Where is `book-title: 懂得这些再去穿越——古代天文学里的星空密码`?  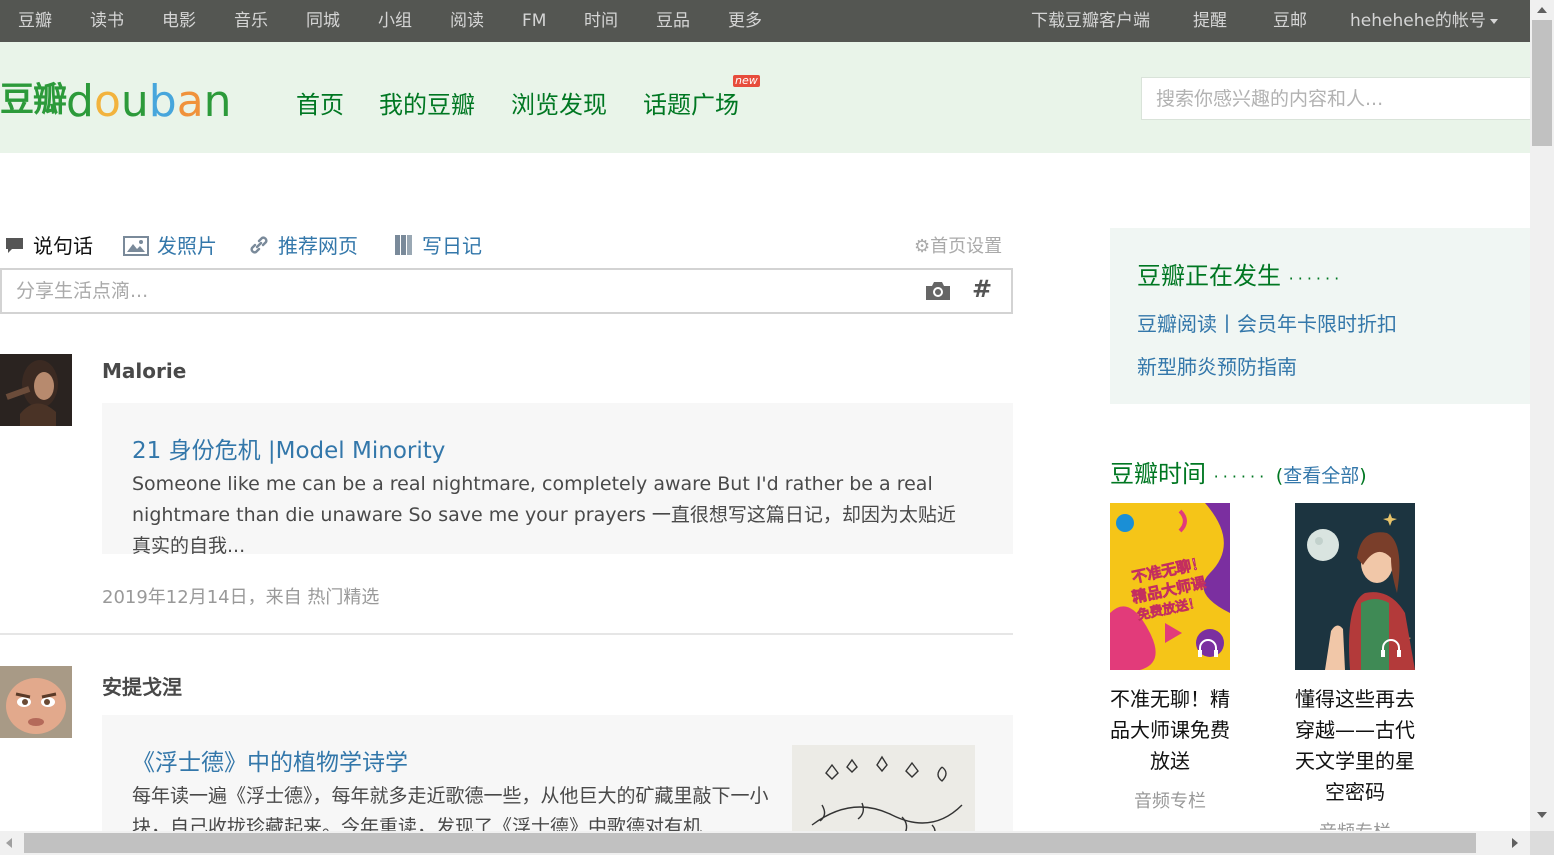
book-title: 懂得这些再去穿越——古代天文学里的星空密码 is located at coordinates (1355, 746).